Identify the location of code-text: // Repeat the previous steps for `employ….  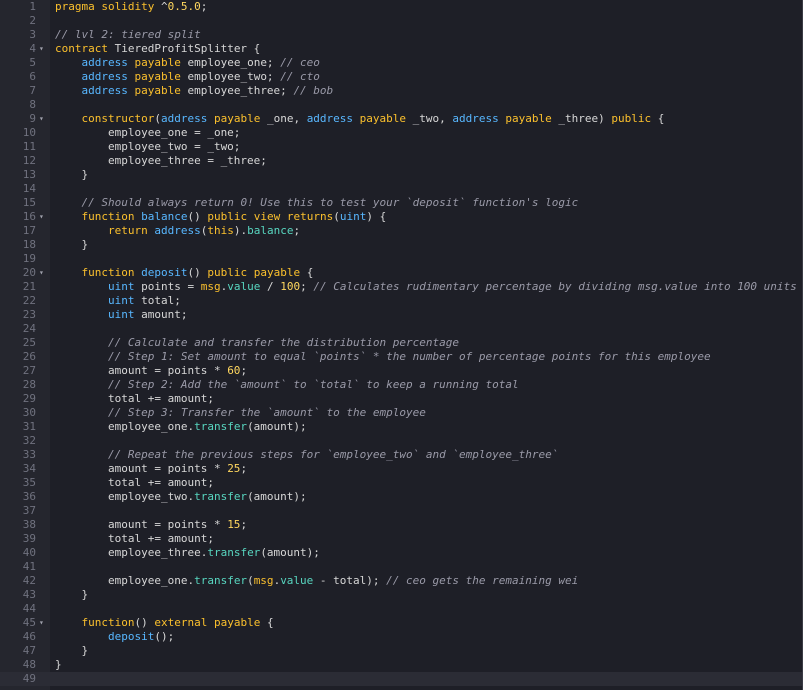
(333, 454).